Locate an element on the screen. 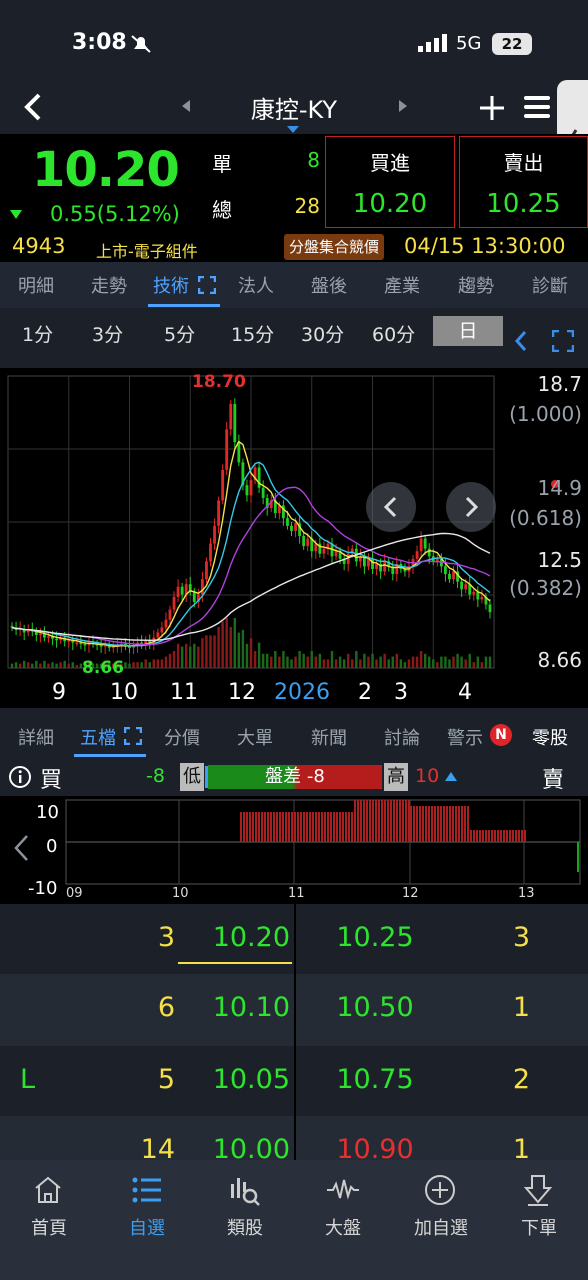  x-label: 2 is located at coordinates (365, 692).